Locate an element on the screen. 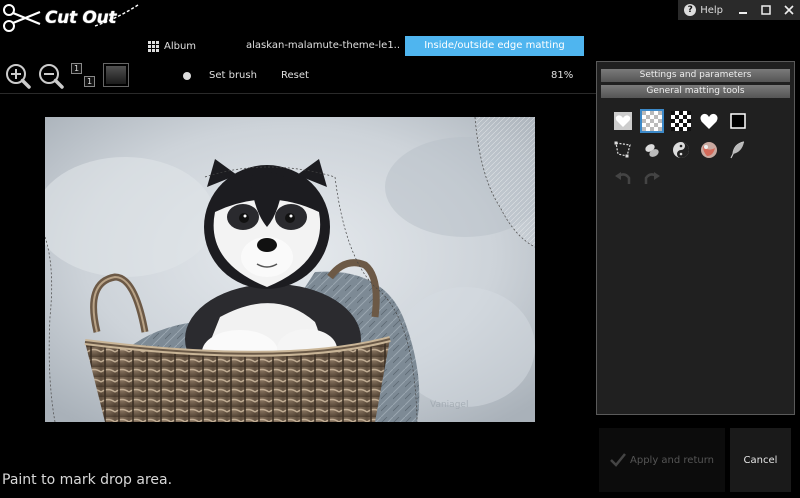  heart-tool is located at coordinates (709, 121).